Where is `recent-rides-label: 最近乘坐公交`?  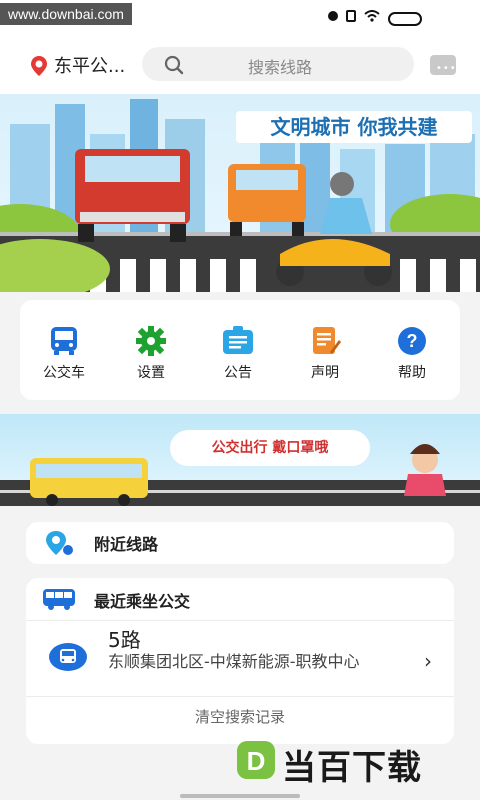
recent-rides-label: 最近乘坐公交 is located at coordinates (142, 601).